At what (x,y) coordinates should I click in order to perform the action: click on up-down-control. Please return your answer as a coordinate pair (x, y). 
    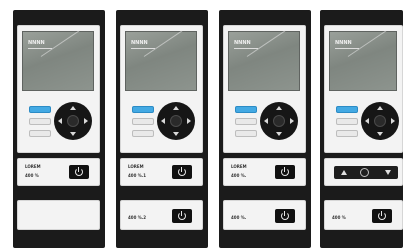
    Looking at the image, I should click on (366, 172).